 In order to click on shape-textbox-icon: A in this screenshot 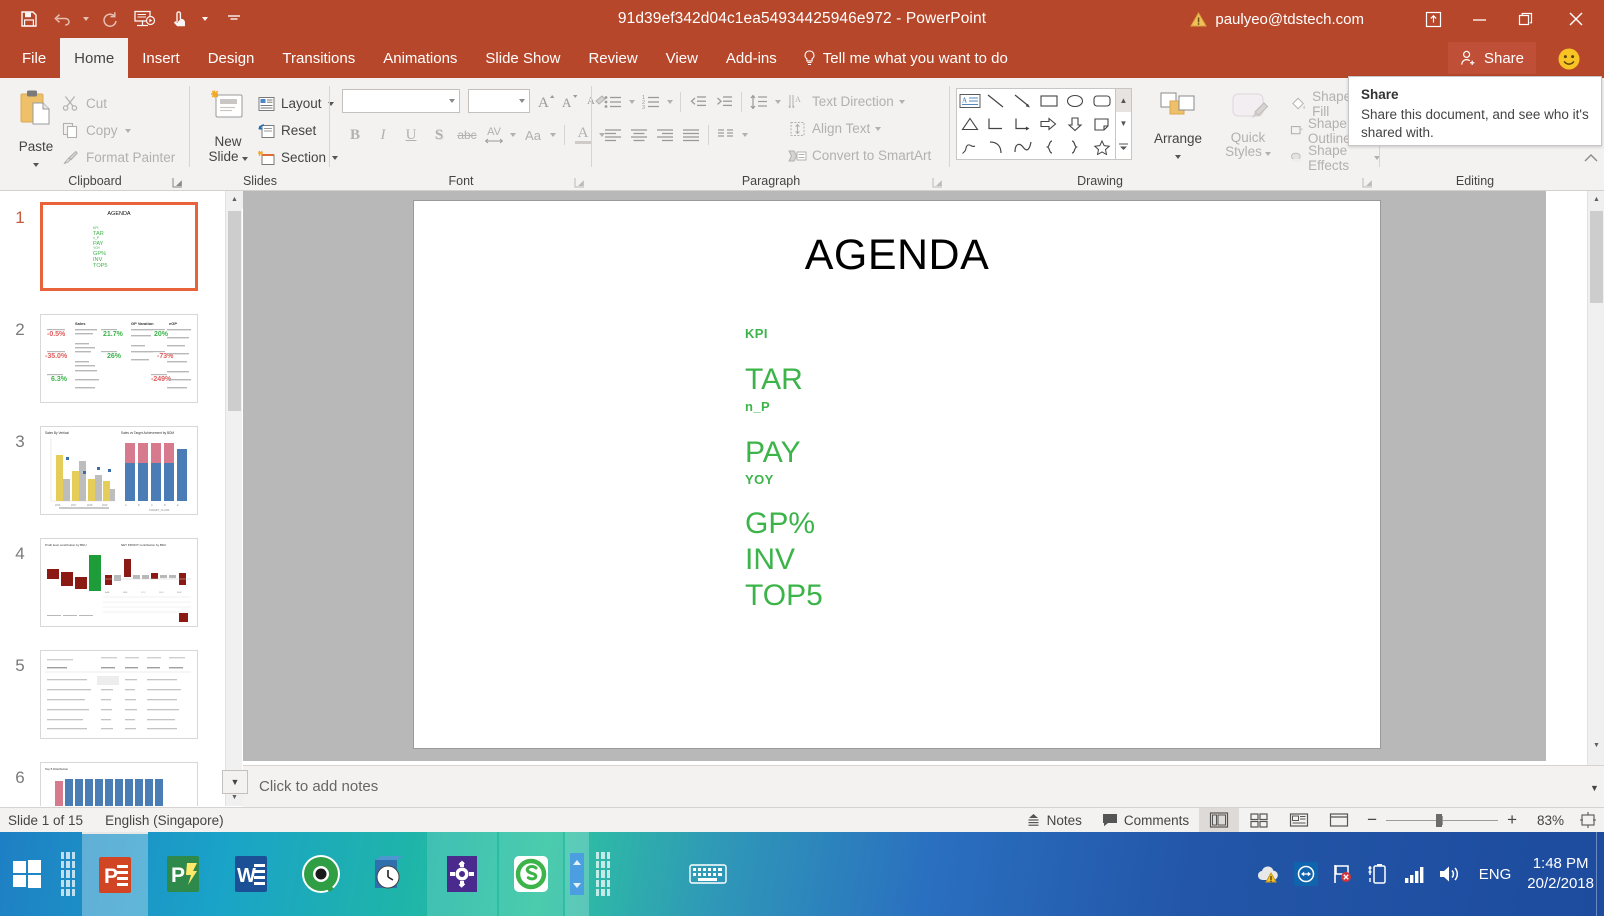, I will do `click(970, 100)`.